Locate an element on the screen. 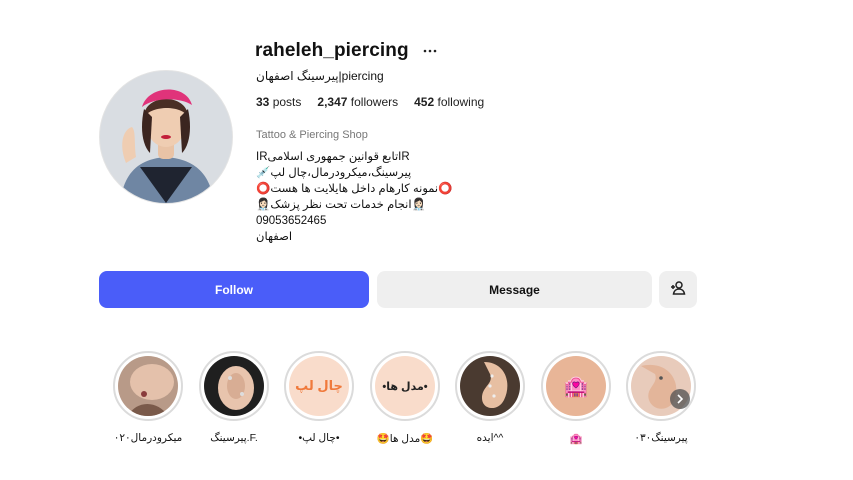 This screenshot has width=853, height=480. highlight-label: پیرسینگ۰۳۰ is located at coordinates (661, 438).